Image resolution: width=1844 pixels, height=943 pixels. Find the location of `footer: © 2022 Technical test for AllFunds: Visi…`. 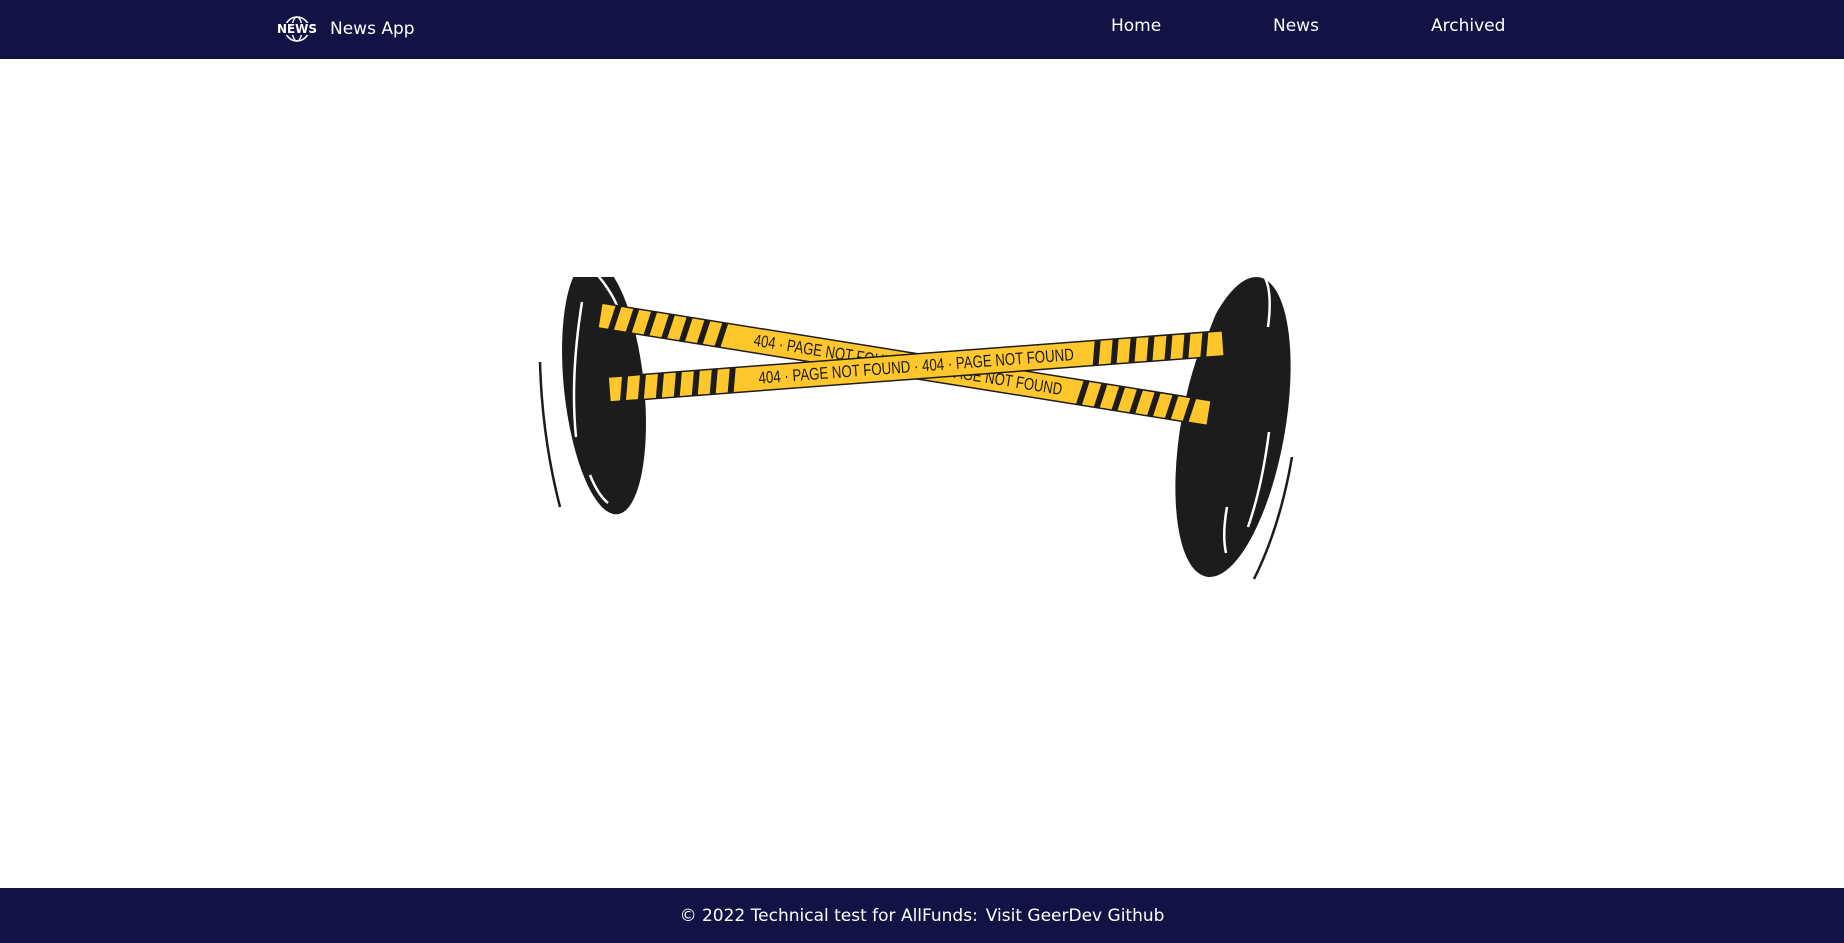

footer: © 2022 Technical test for AllFunds: Visi… is located at coordinates (922, 915).